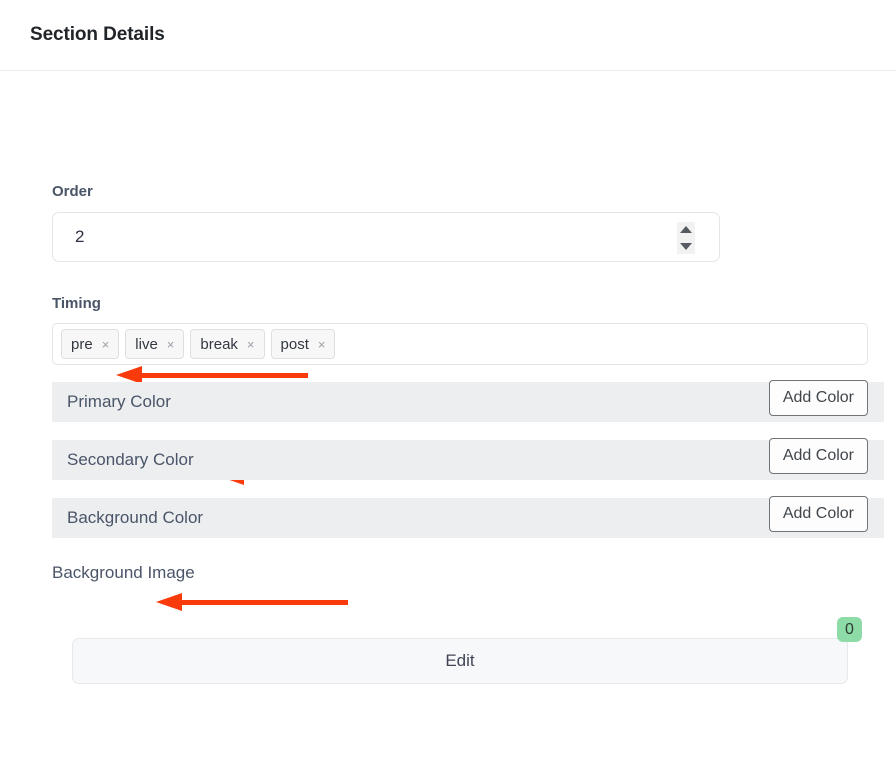  What do you see at coordinates (135, 517) in the screenshot?
I see `background-color-label: Background Color` at bounding box center [135, 517].